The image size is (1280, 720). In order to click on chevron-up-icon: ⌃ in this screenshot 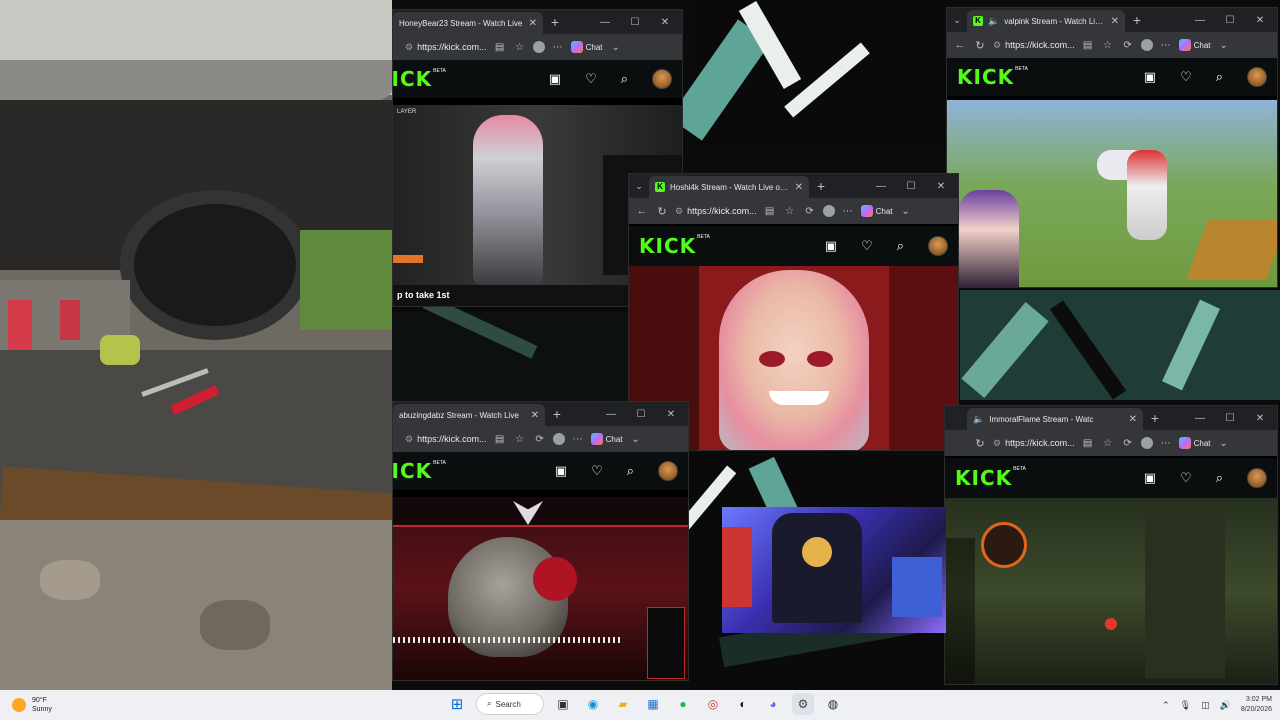, I will do `click(1166, 705)`.